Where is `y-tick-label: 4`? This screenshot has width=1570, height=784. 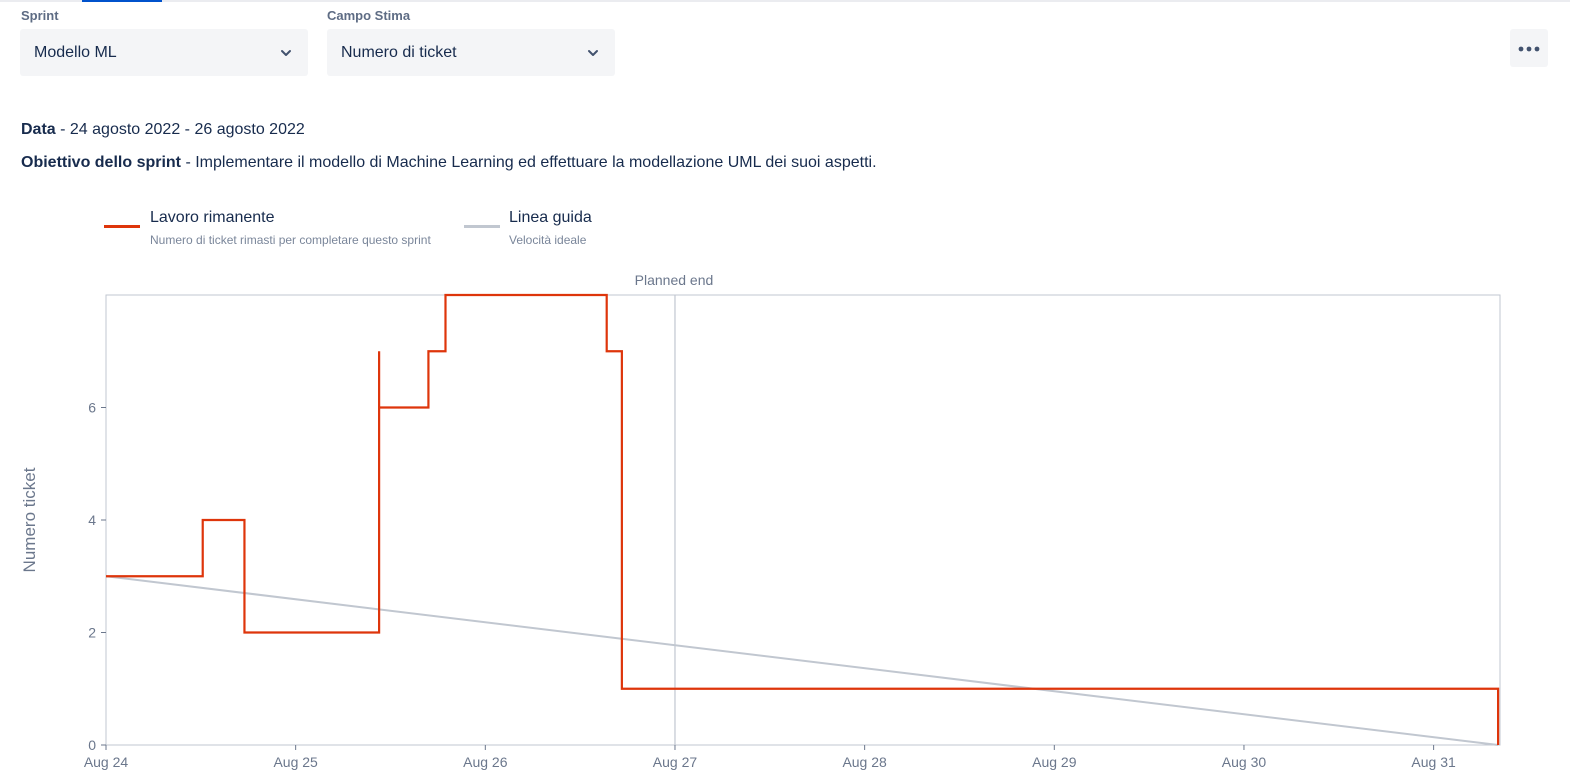 y-tick-label: 4 is located at coordinates (92, 520).